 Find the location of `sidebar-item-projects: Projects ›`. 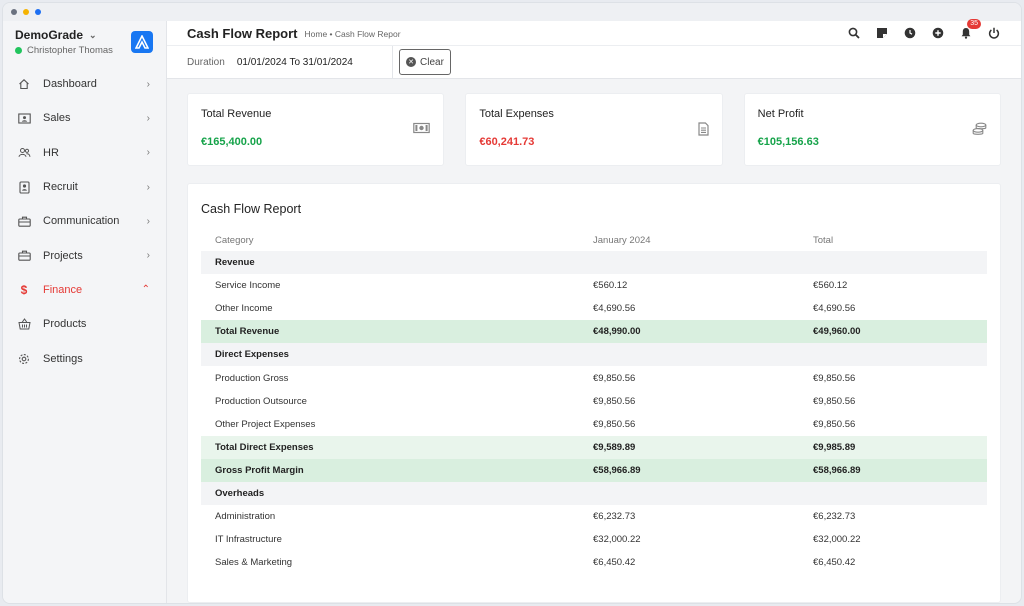

sidebar-item-projects: Projects › is located at coordinates (84, 255).